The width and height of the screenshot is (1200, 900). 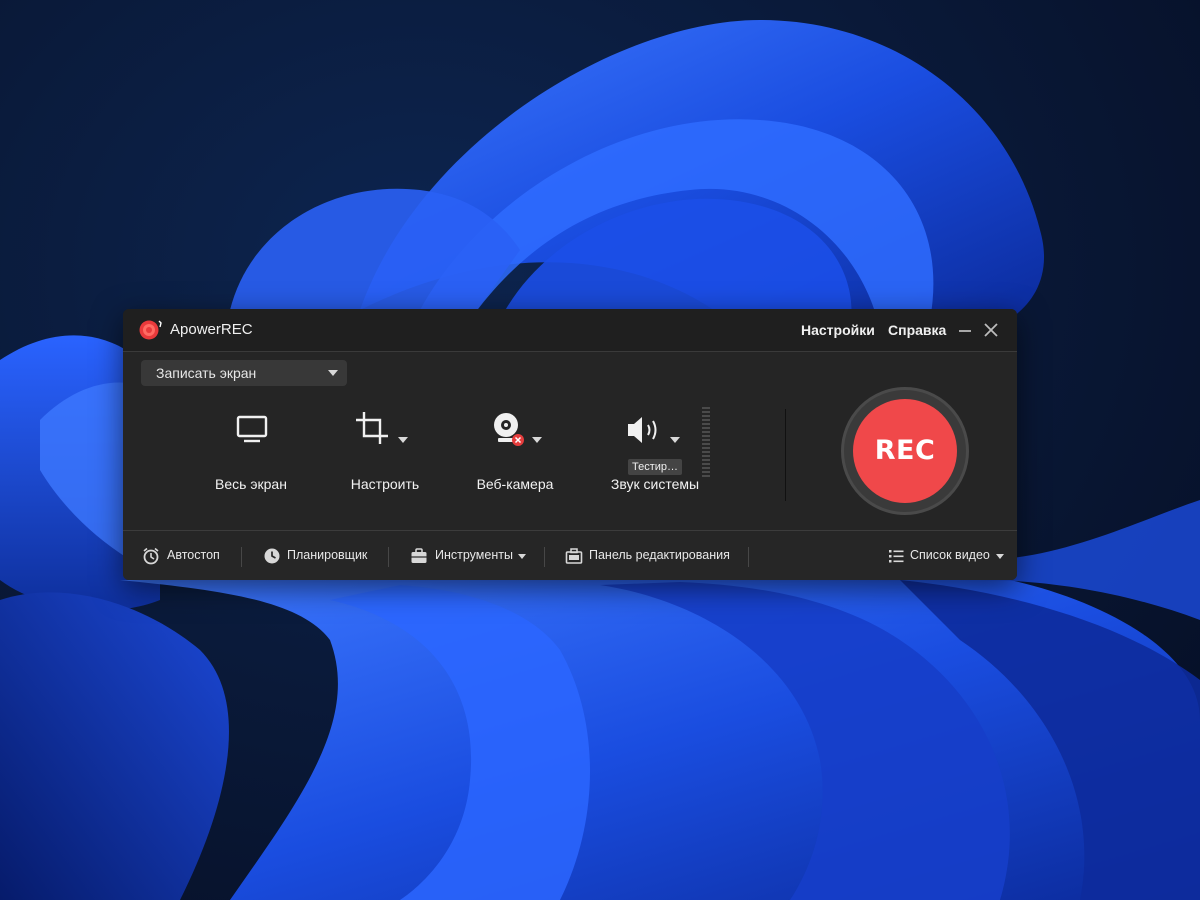 I want to click on custom-dropdown-caret, so click(x=403, y=440).